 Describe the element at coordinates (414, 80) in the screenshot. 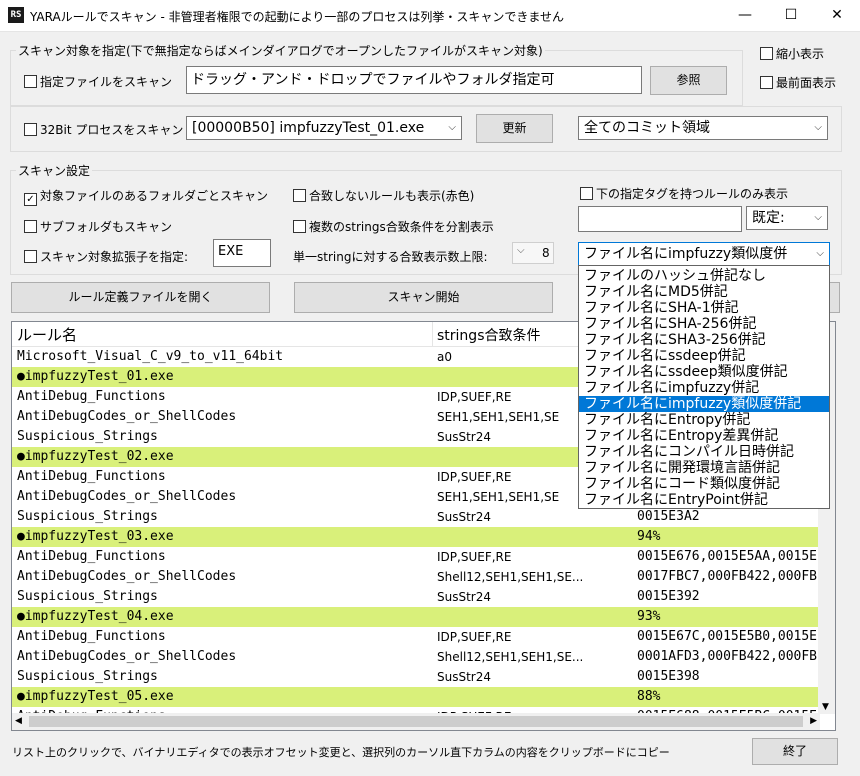

I see `file-path-input: ドラッグ・アンド・ドロップでファイルやフォルダ指定可` at that location.